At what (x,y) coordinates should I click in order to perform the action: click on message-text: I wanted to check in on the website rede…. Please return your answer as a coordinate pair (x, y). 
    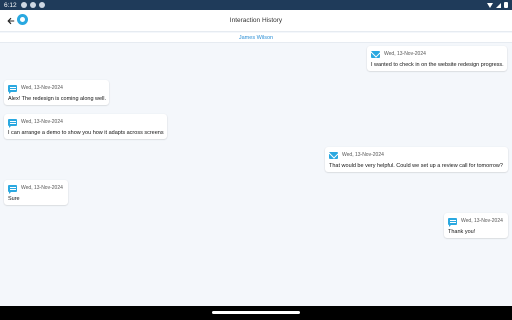
    Looking at the image, I should click on (437, 65).